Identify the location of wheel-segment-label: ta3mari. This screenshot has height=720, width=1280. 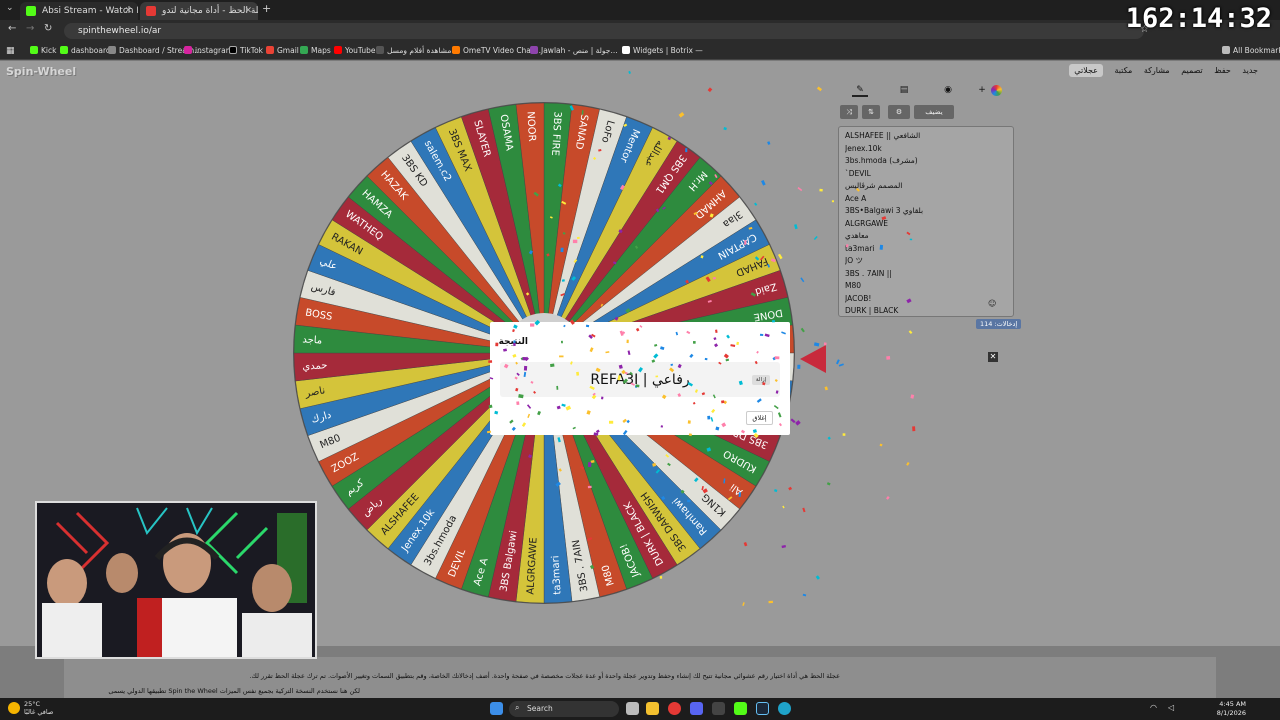
(556, 575).